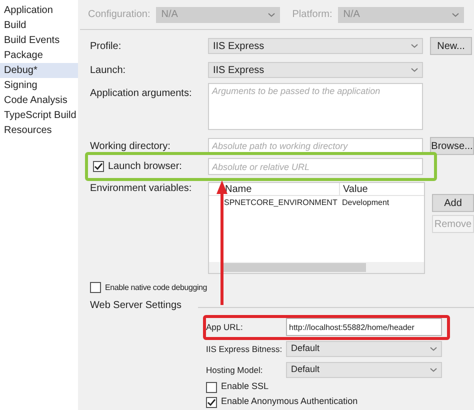 The height and width of the screenshot is (410, 474). What do you see at coordinates (145, 167) in the screenshot?
I see `field-label: Launch browser:` at bounding box center [145, 167].